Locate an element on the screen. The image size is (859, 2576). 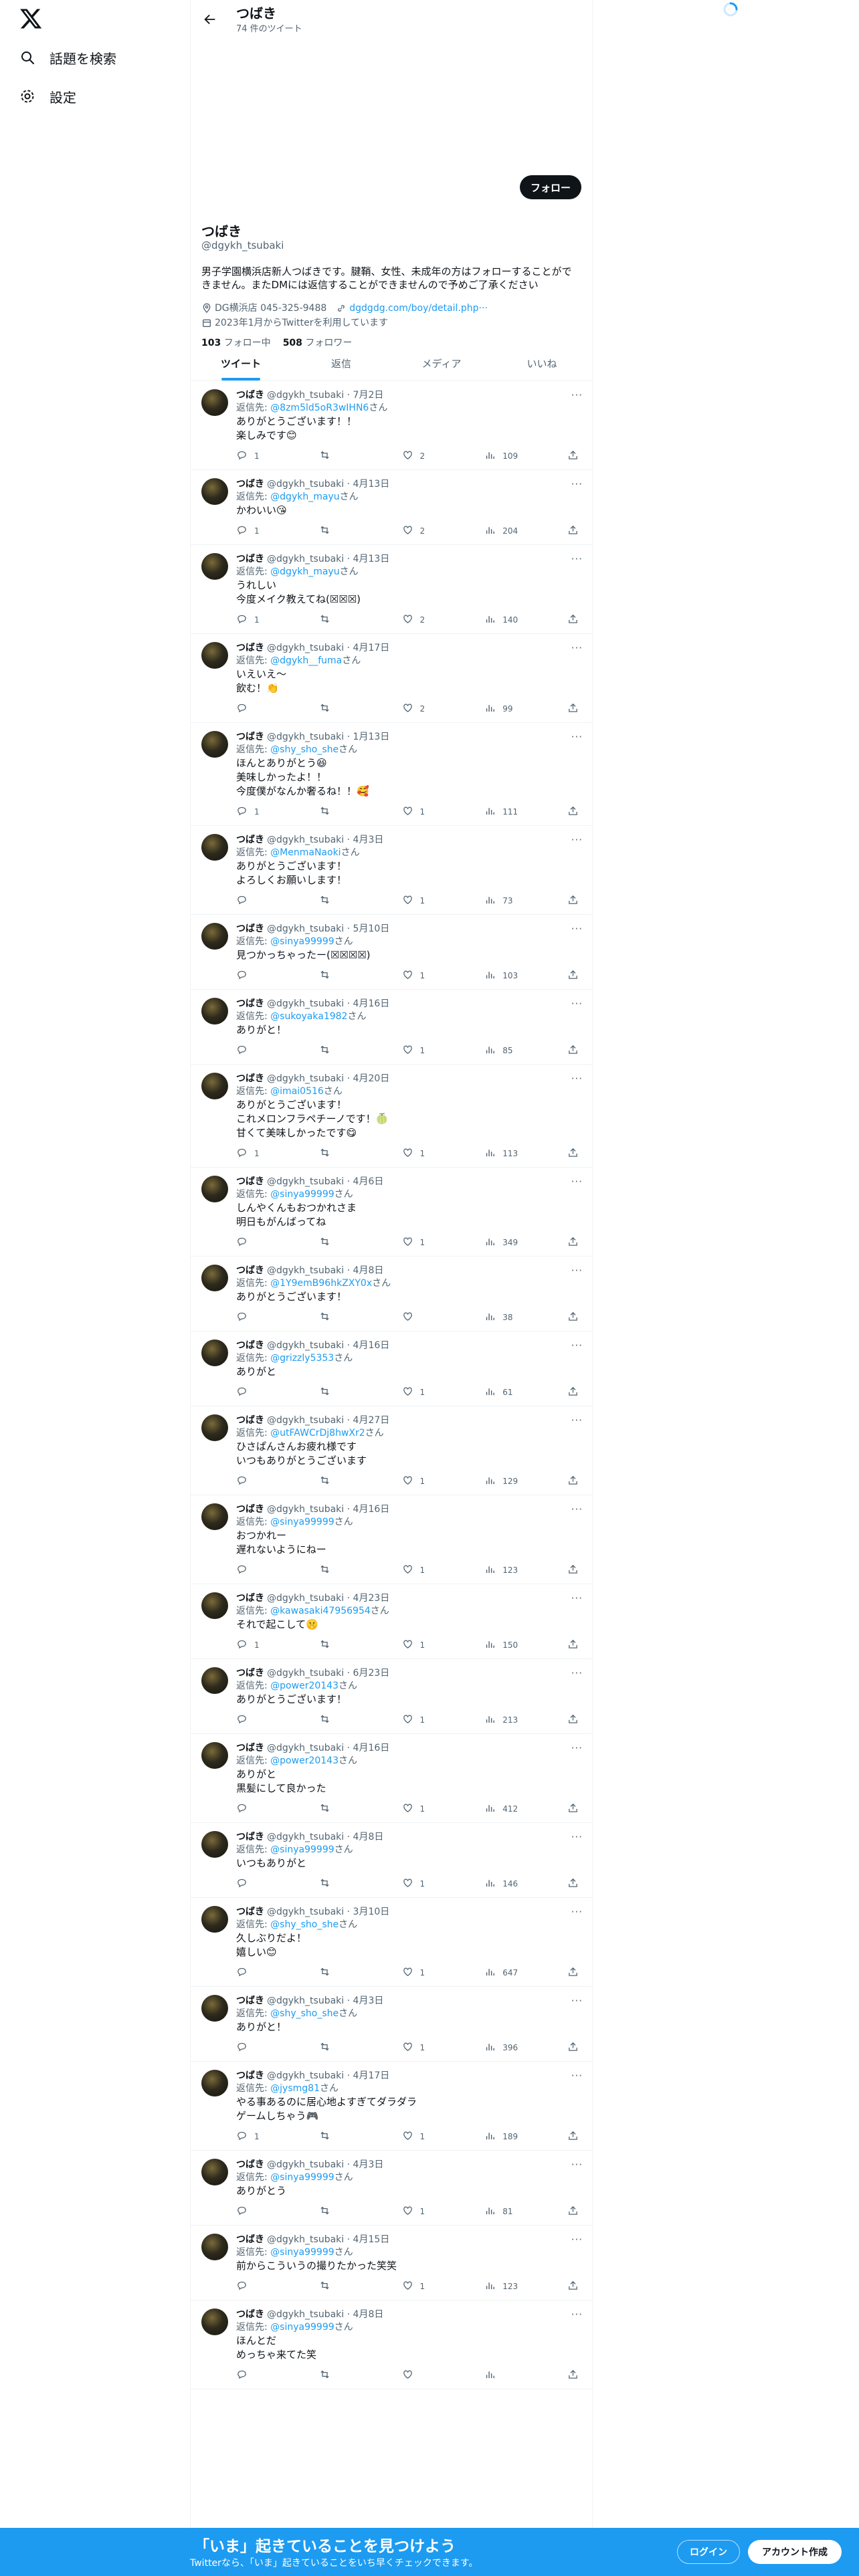
views-button: 647 is located at coordinates (521, 1972).